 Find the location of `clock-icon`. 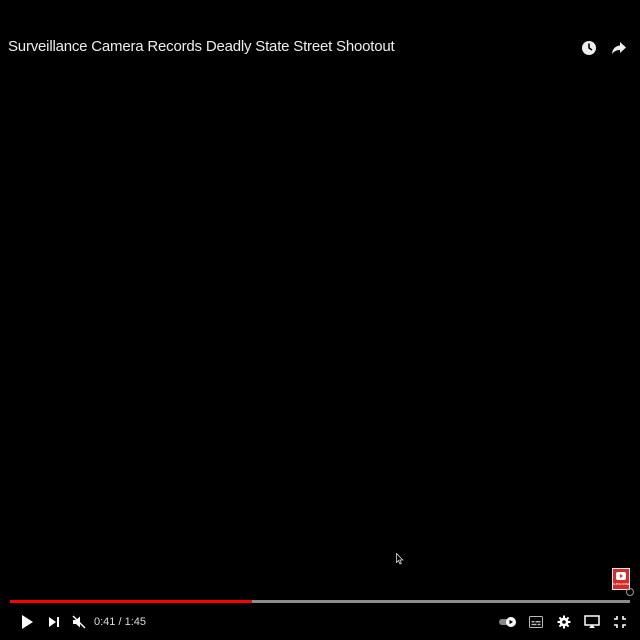

clock-icon is located at coordinates (589, 48).